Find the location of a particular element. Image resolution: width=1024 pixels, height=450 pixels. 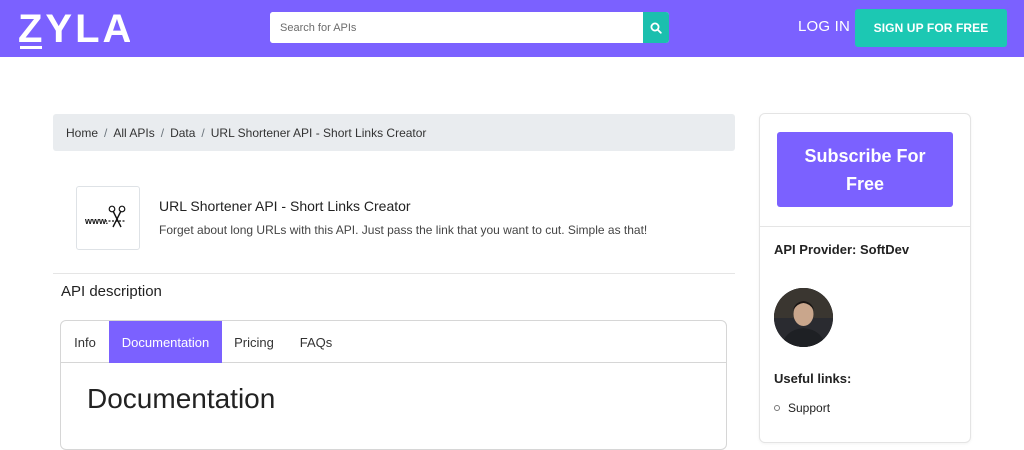

api-logo: www. is located at coordinates (108, 218).